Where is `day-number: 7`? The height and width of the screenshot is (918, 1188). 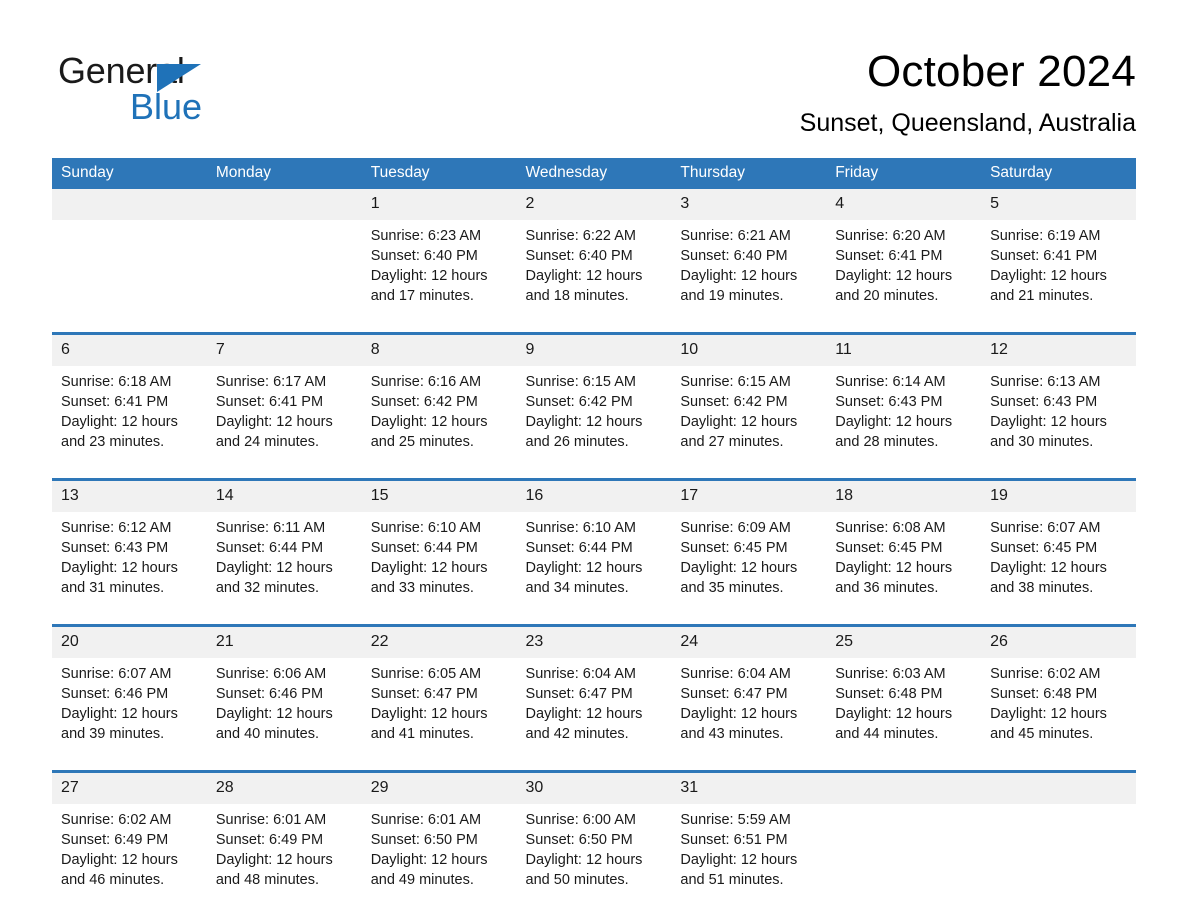
day-number: 7 is located at coordinates (284, 349).